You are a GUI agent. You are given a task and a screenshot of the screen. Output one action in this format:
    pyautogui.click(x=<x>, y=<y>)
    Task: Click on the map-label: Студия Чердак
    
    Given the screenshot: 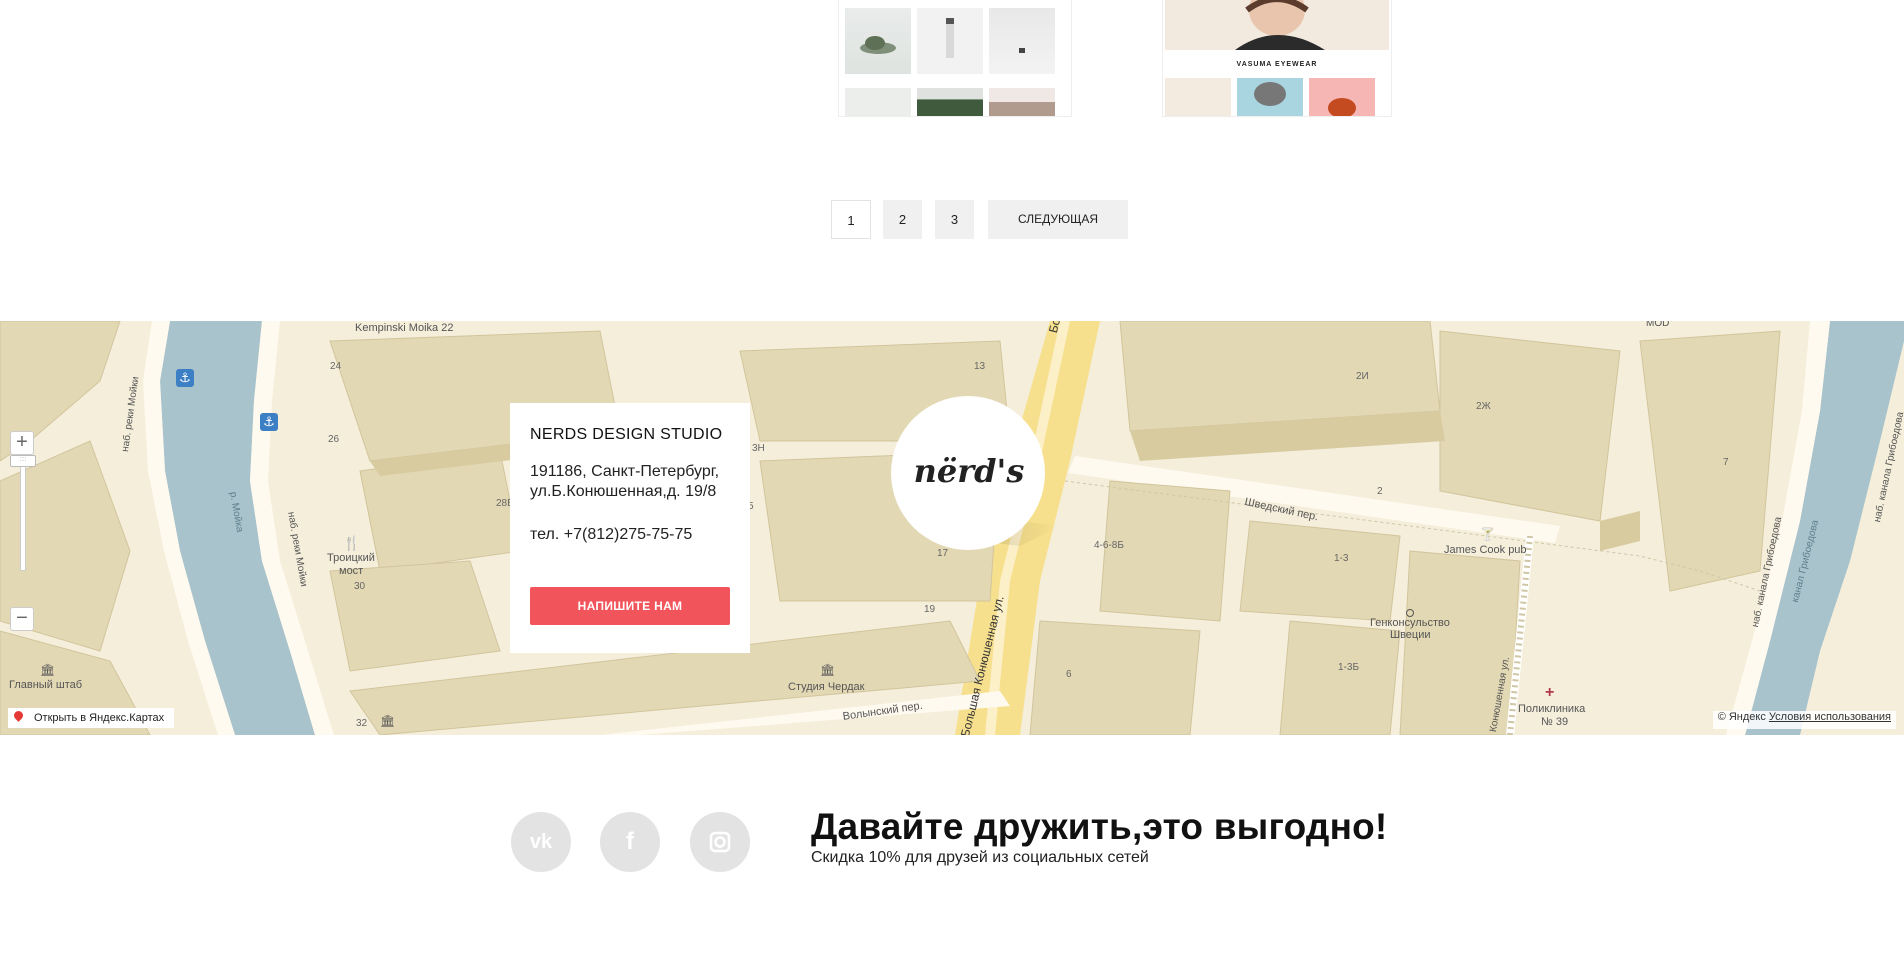 What is the action you would take?
    pyautogui.click(x=826, y=687)
    